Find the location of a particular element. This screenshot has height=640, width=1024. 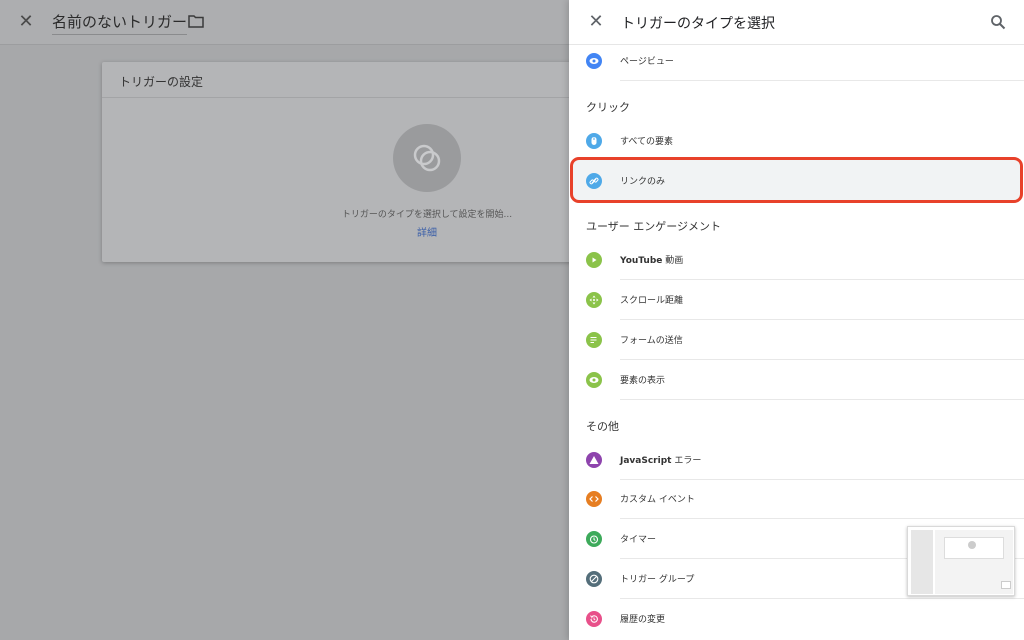

divider is located at coordinates (822, 399).